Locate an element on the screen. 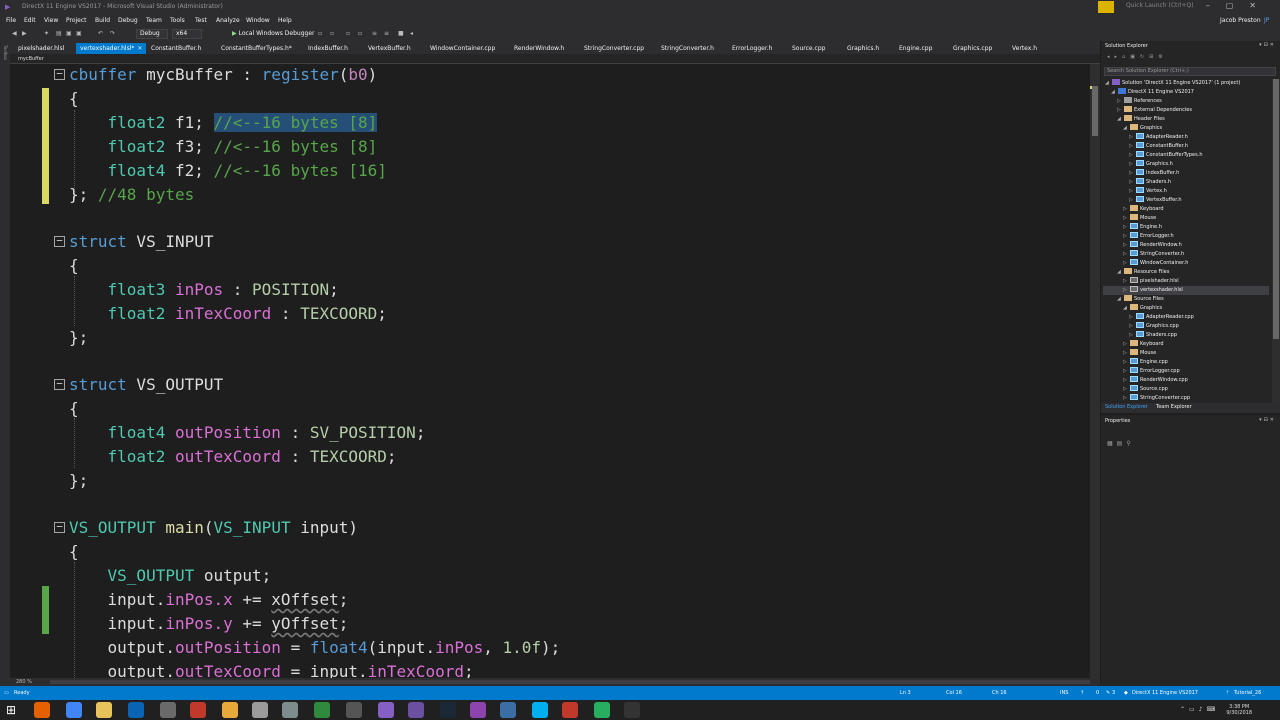  firefox-icon is located at coordinates (42, 710).